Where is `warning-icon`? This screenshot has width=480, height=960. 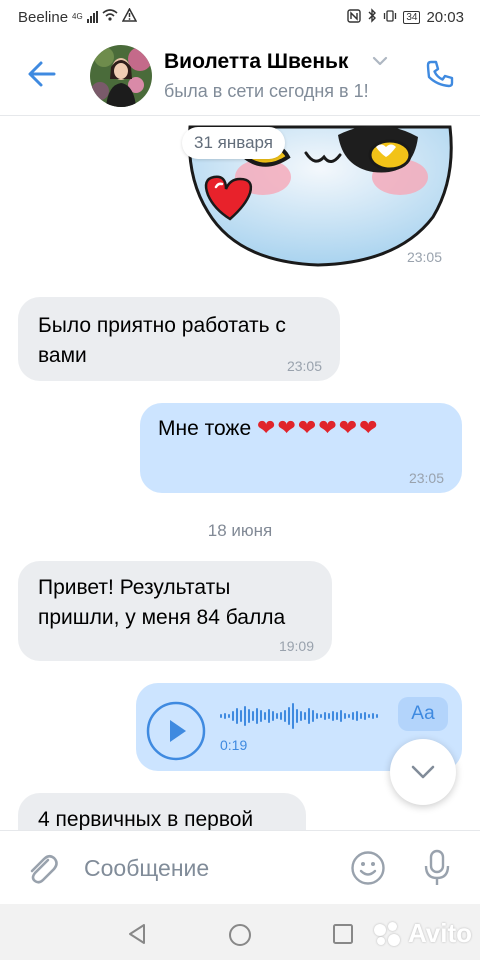
warning-icon is located at coordinates (129, 16).